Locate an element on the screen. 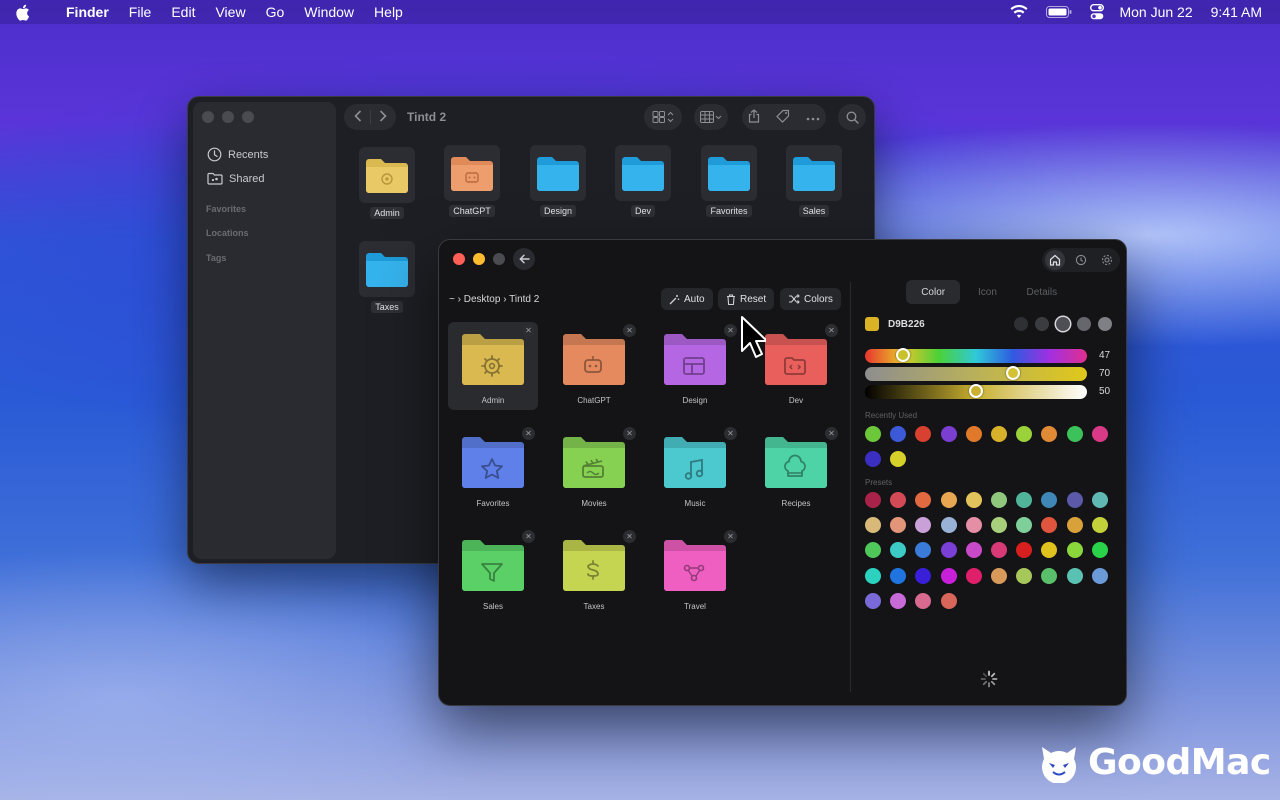 The height and width of the screenshot is (800, 1280). folder-item-sales: ✕ Sales is located at coordinates (493, 572).